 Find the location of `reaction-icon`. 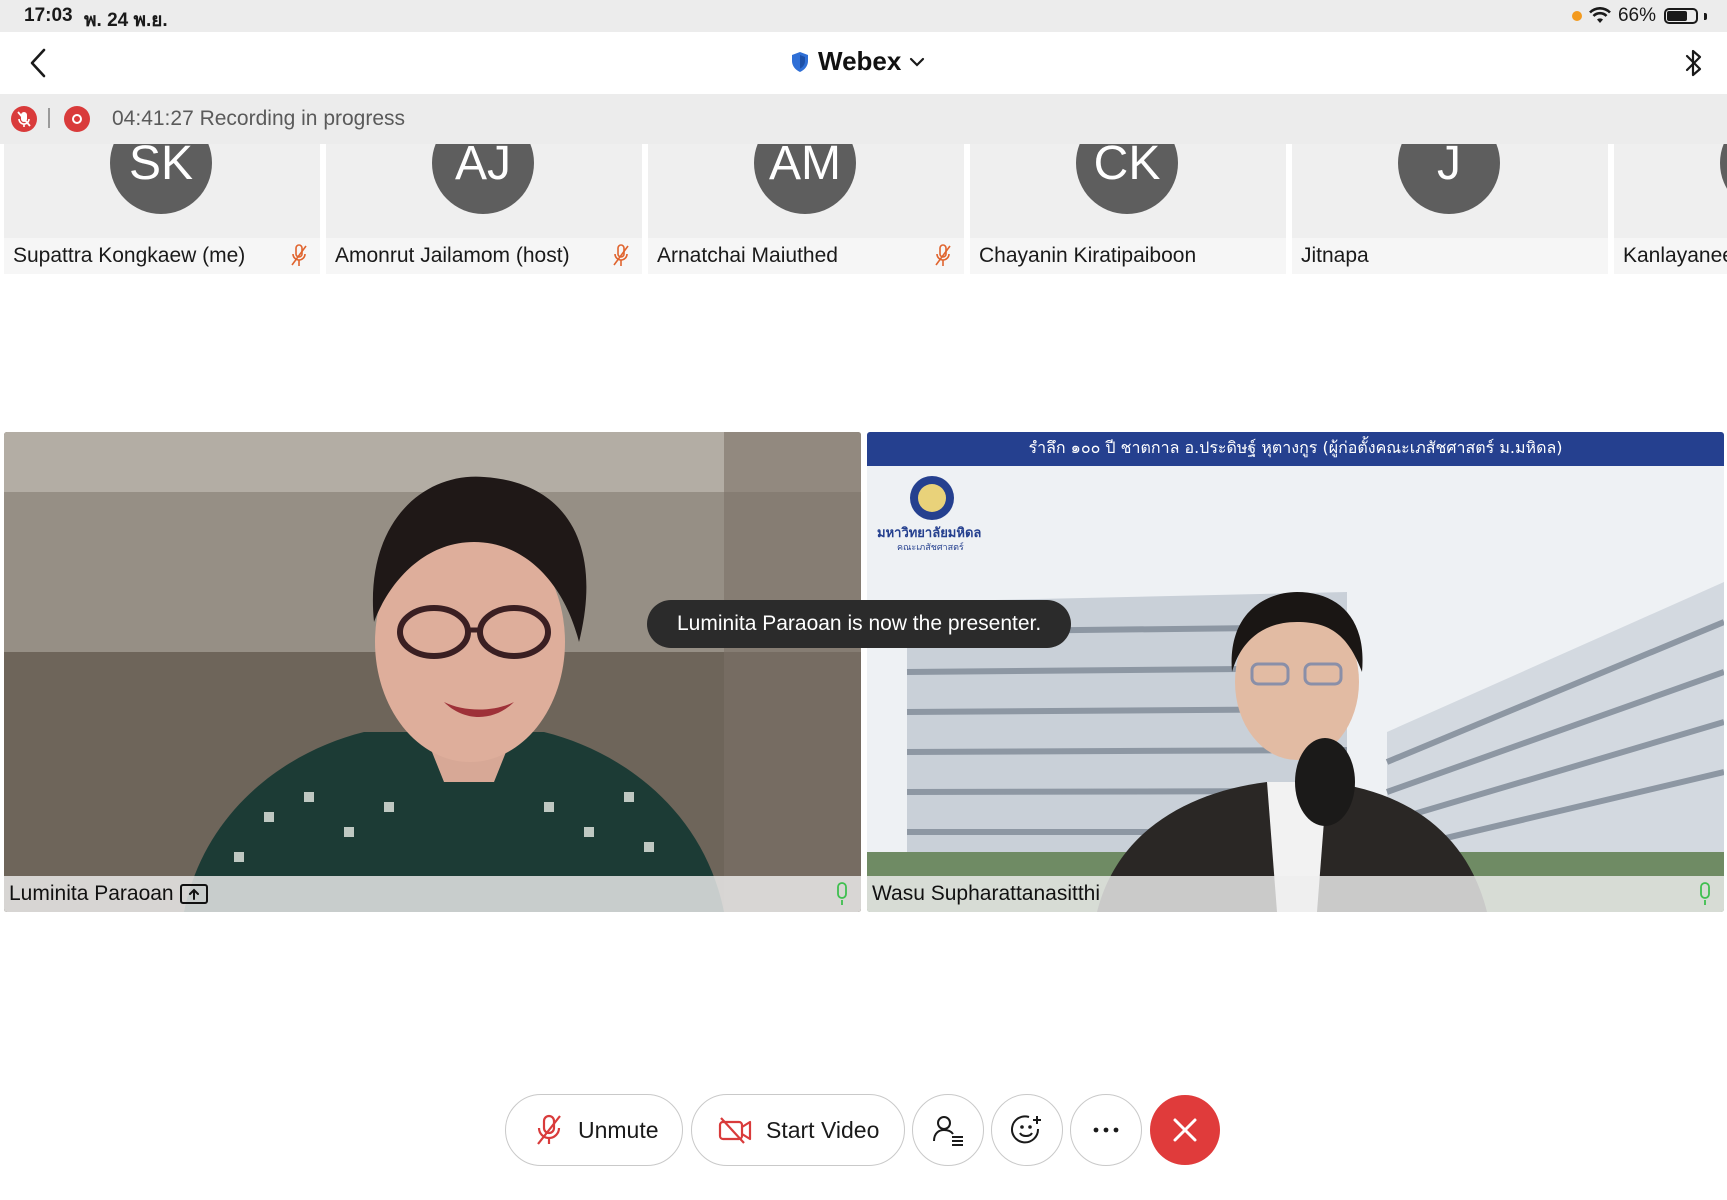

reaction-icon is located at coordinates (1026, 1129).